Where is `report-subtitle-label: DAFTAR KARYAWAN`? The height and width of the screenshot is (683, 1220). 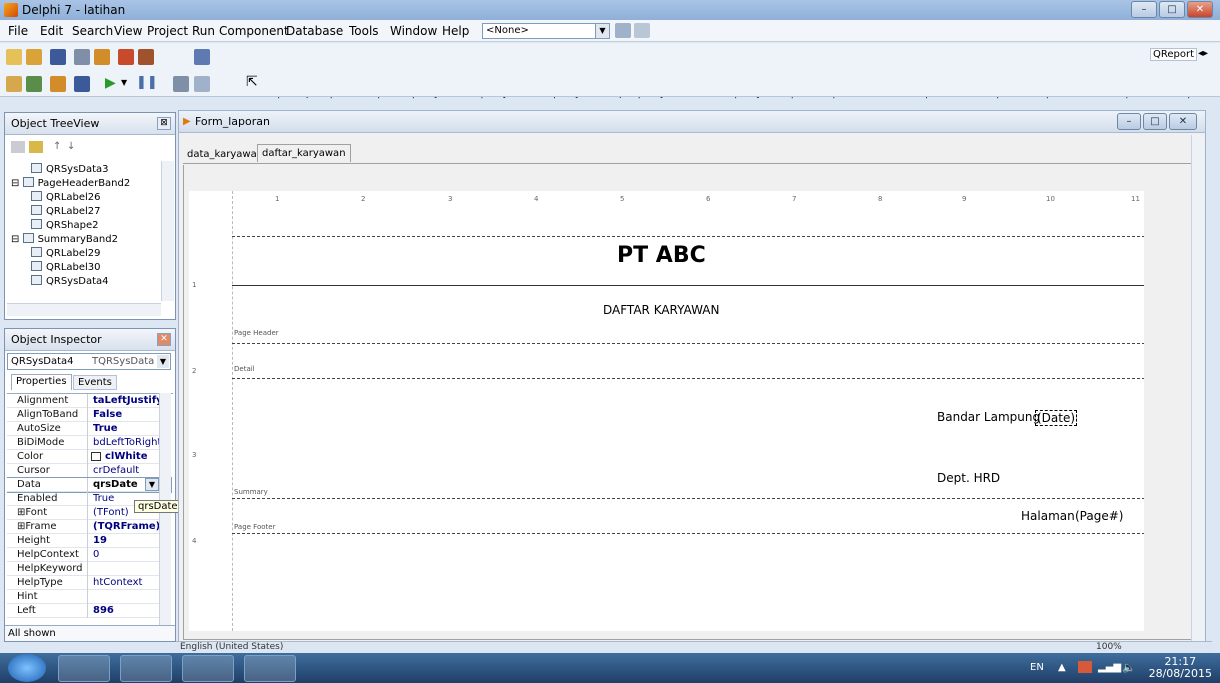 report-subtitle-label: DAFTAR KARYAWAN is located at coordinates (661, 310).